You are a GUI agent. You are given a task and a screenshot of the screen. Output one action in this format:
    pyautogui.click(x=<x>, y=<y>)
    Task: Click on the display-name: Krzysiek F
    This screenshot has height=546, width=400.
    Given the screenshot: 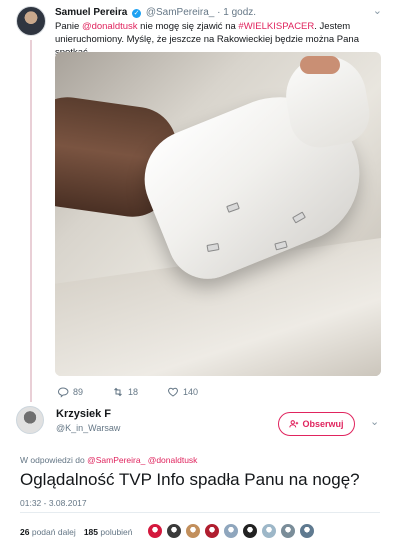 What is the action you would take?
    pyautogui.click(x=83, y=414)
    